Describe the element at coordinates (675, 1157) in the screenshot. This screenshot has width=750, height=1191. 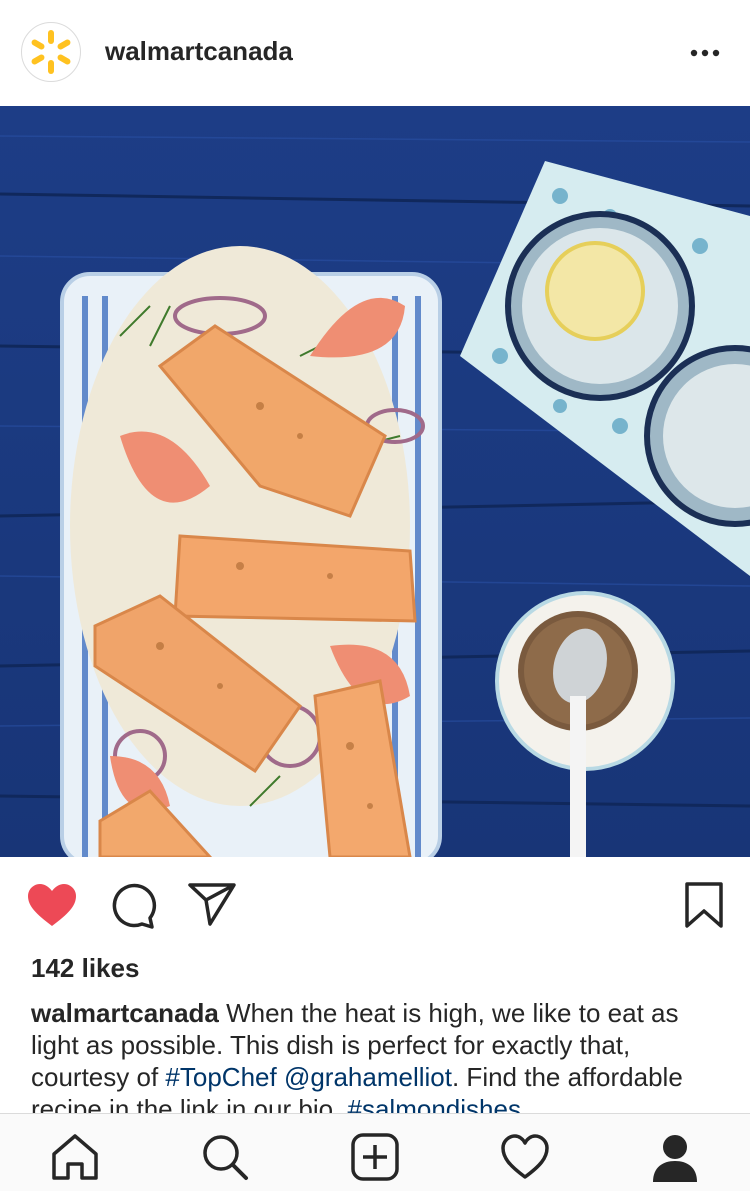
I see `profile-icon` at that location.